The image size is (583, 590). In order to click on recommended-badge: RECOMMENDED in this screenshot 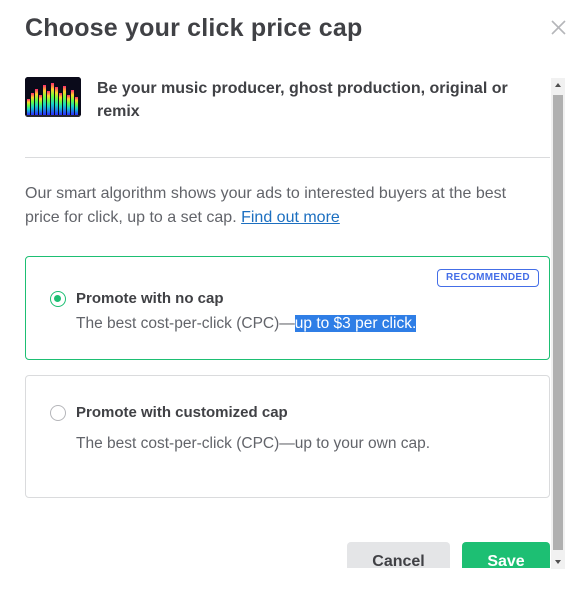, I will do `click(488, 278)`.